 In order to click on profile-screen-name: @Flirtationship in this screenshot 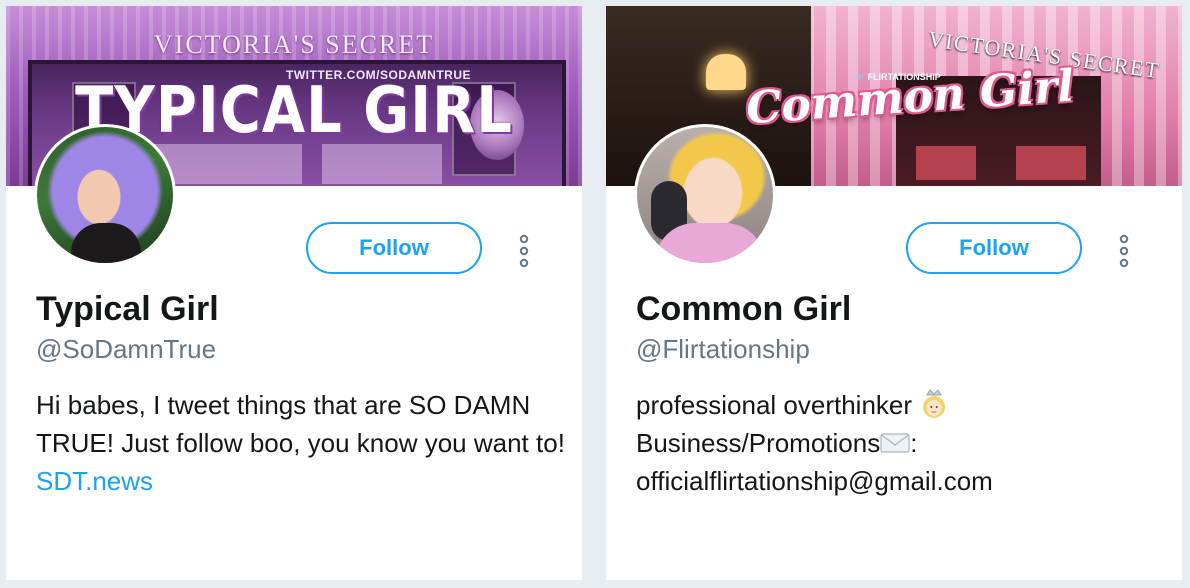, I will do `click(723, 349)`.